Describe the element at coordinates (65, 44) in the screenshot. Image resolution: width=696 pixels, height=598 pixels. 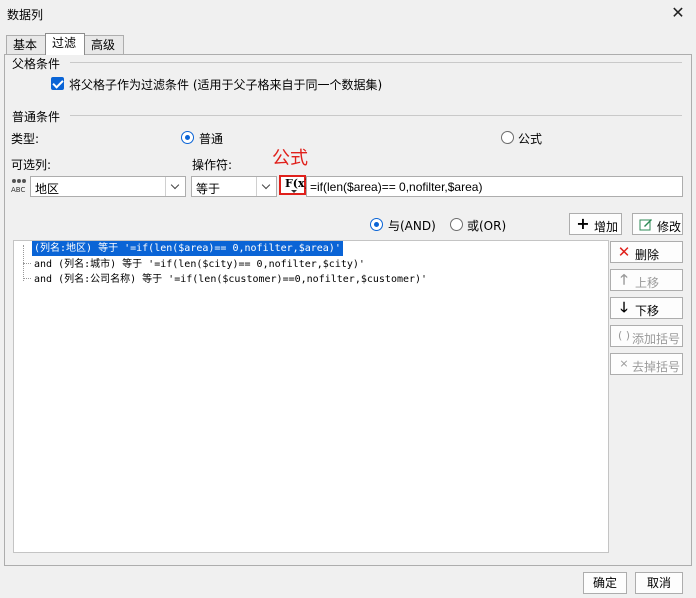
I see `tab-filter: 过滤` at that location.